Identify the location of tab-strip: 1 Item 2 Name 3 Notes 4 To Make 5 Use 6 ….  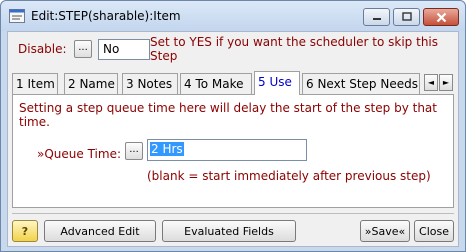
(233, 83).